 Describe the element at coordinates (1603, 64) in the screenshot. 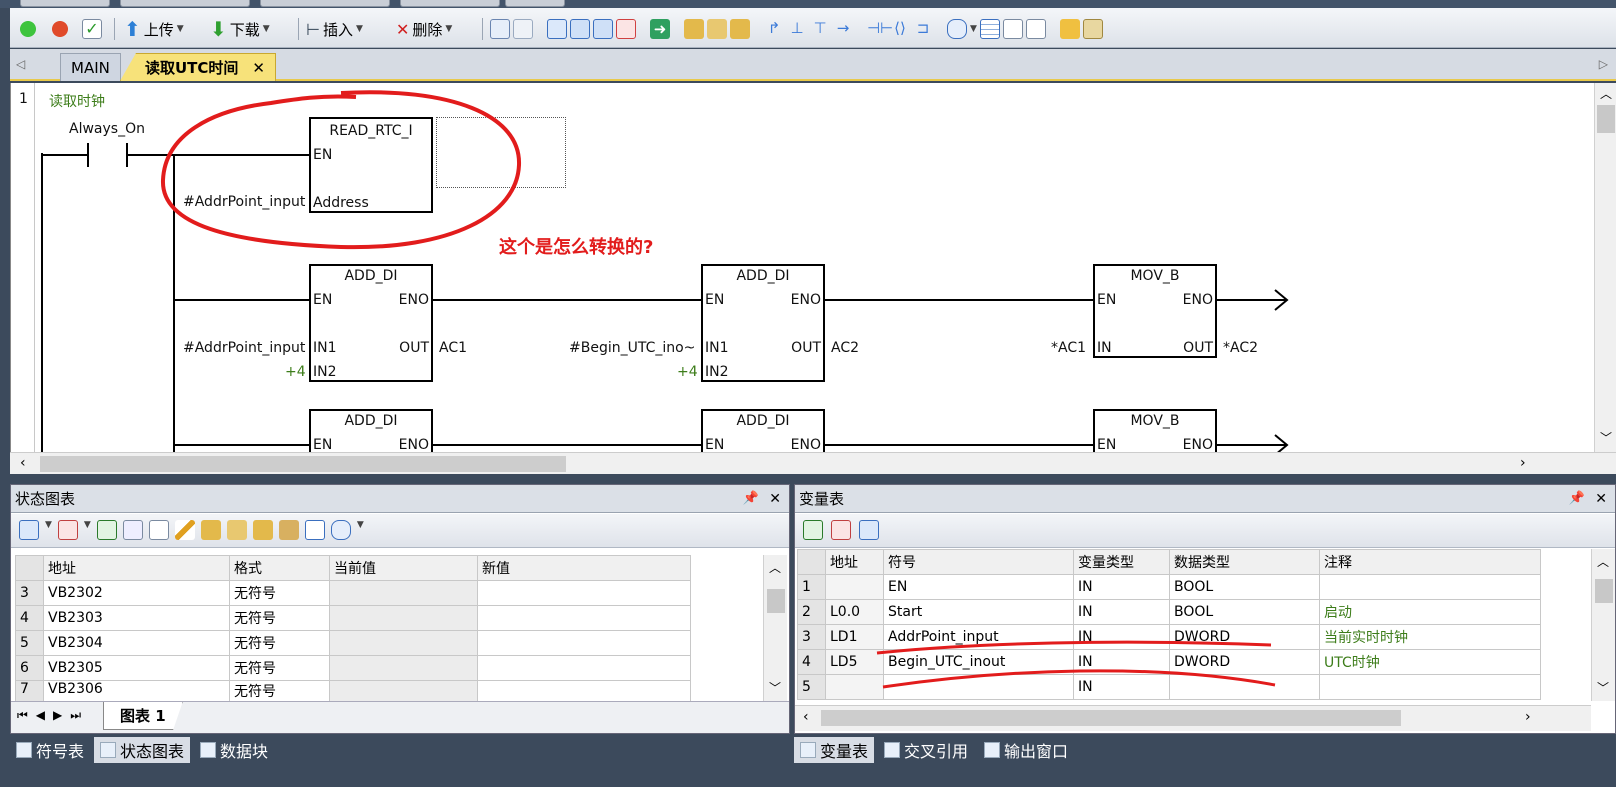

I see `tab-scroll-right-icon: ▷` at that location.